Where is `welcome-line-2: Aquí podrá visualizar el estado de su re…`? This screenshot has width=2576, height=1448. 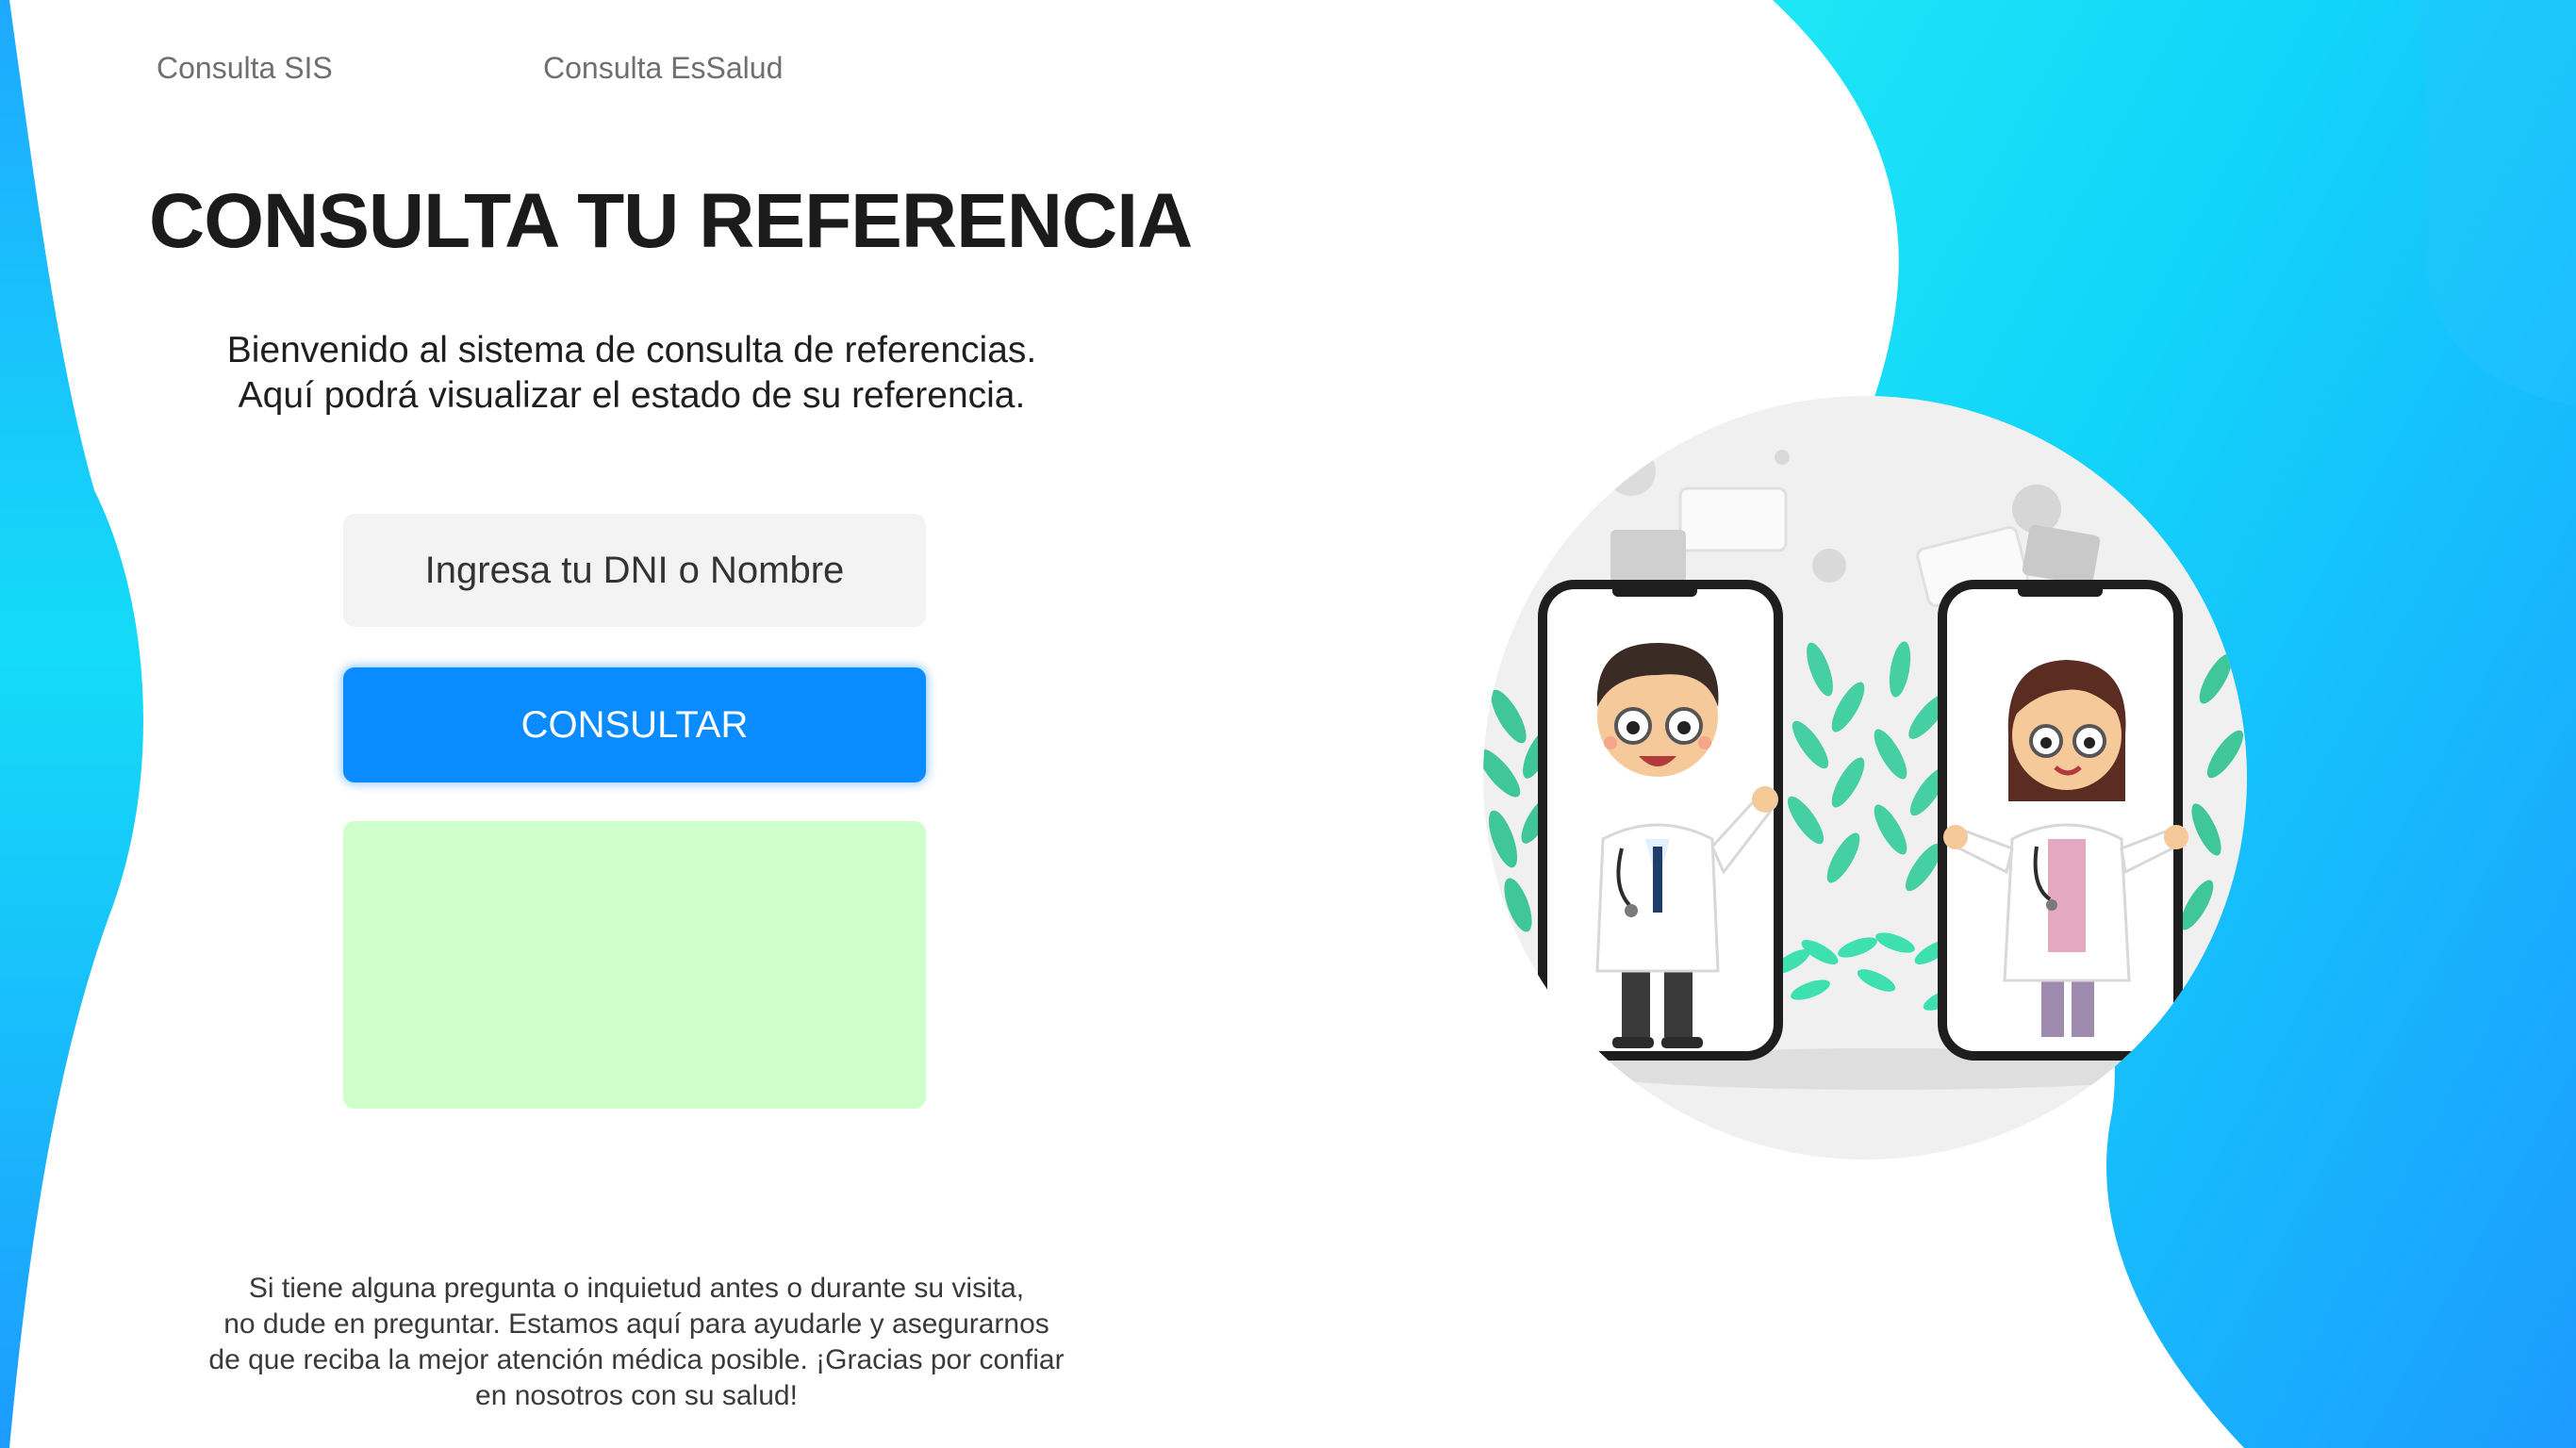
welcome-line-2: Aquí podrá visualizar el estado de su re… is located at coordinates (632, 395).